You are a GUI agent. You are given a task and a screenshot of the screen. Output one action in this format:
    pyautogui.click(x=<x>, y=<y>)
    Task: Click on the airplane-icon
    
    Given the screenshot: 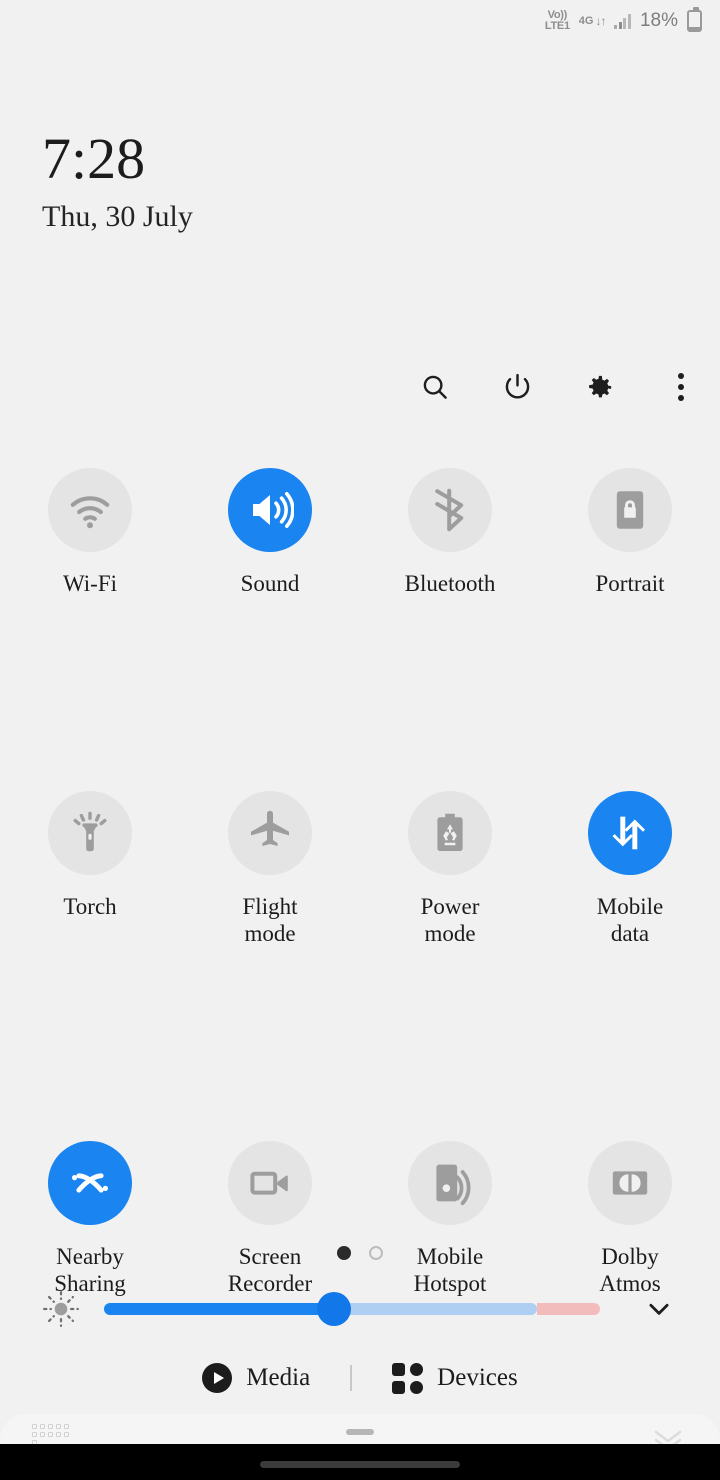 What is the action you would take?
    pyautogui.click(x=270, y=828)
    